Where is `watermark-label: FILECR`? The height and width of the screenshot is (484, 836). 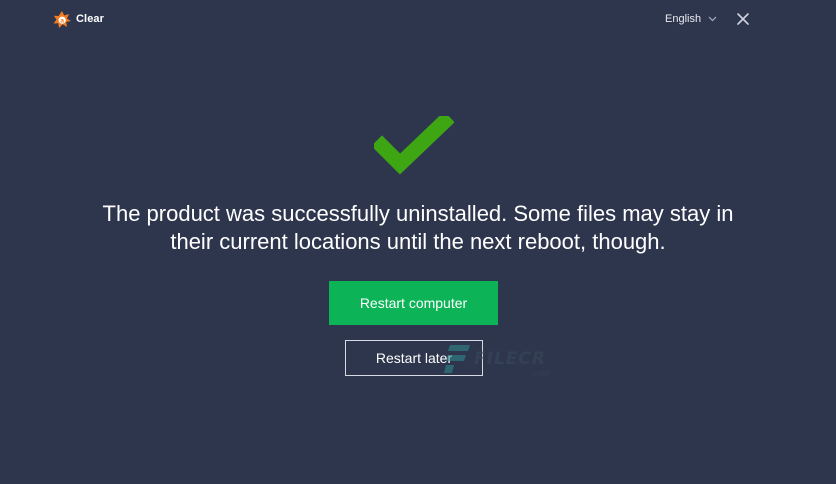 watermark-label: FILECR is located at coordinates (510, 359).